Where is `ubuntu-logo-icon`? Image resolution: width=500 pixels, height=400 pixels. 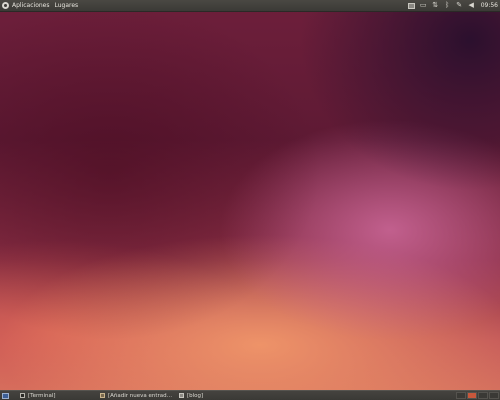
ubuntu-logo-icon is located at coordinates (5, 5).